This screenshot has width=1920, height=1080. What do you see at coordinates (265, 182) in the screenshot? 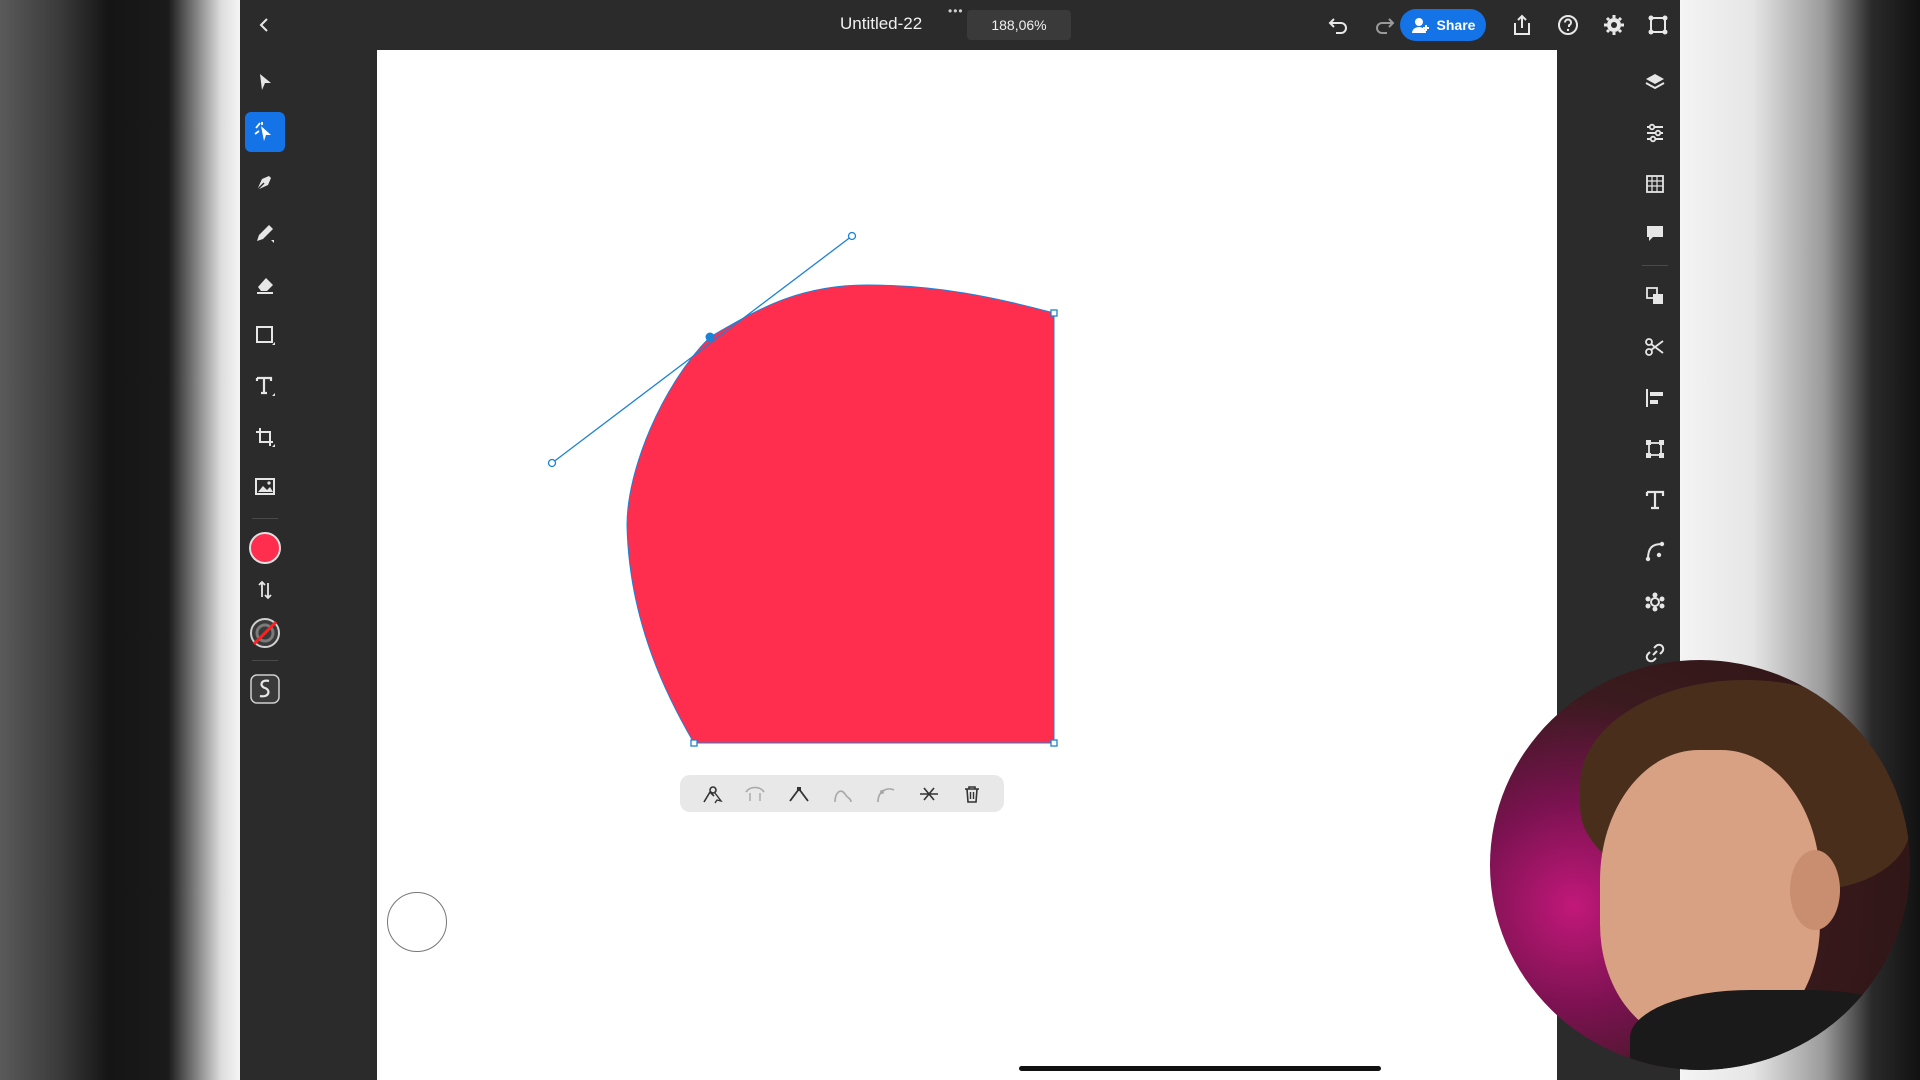
I see `pen-tool-icon` at bounding box center [265, 182].